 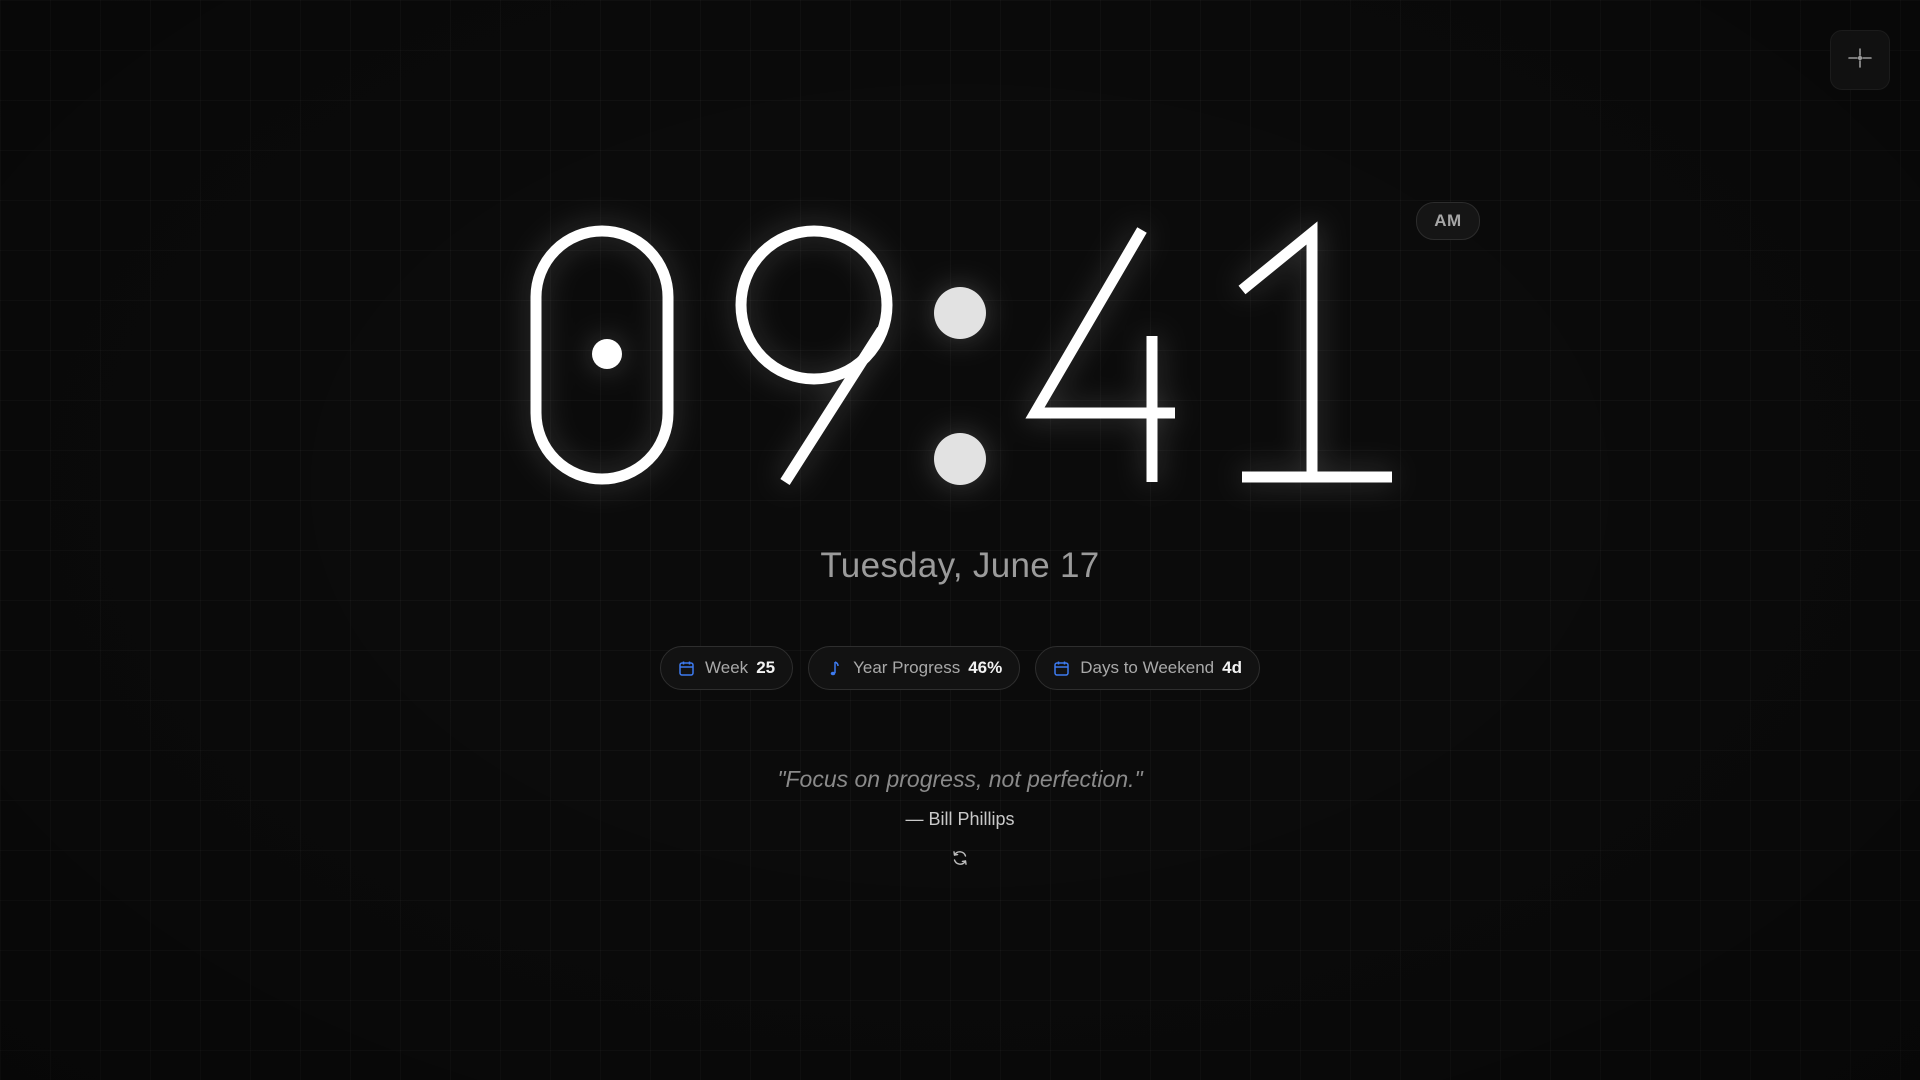 I want to click on quote-author: — Bill Phillips, so click(x=960, y=819).